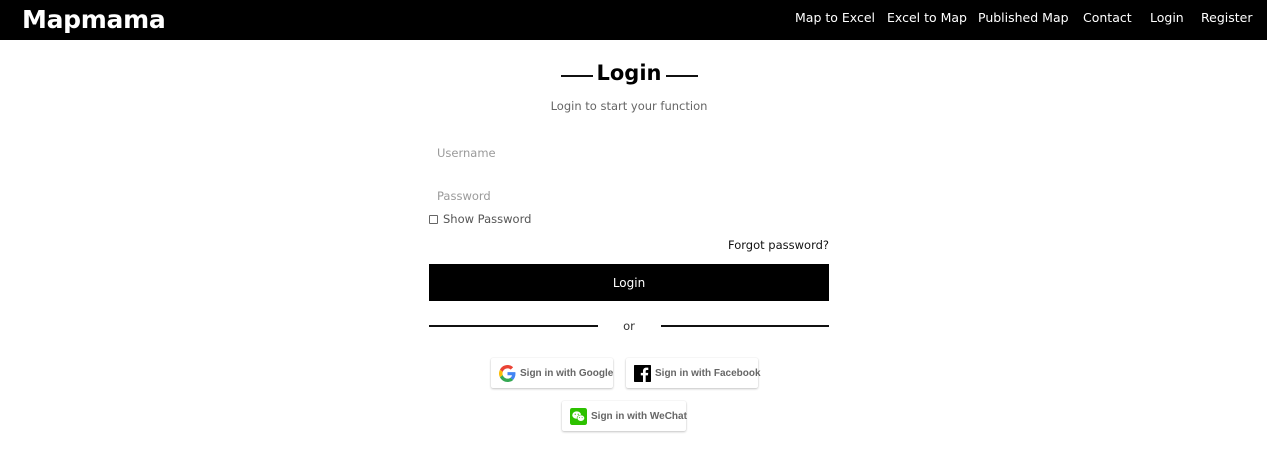  I want to click on login-title-row: Login, so click(629, 76).